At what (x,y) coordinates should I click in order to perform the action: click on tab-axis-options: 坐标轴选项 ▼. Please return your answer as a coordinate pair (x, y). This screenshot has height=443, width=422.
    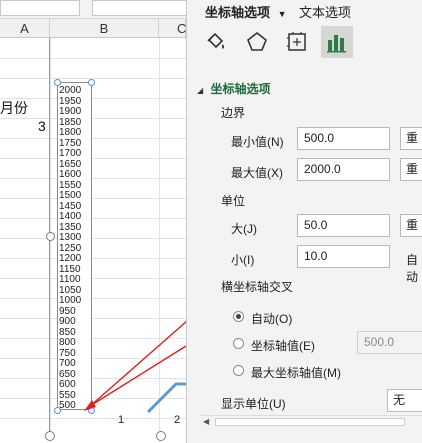
    Looking at the image, I should click on (246, 11).